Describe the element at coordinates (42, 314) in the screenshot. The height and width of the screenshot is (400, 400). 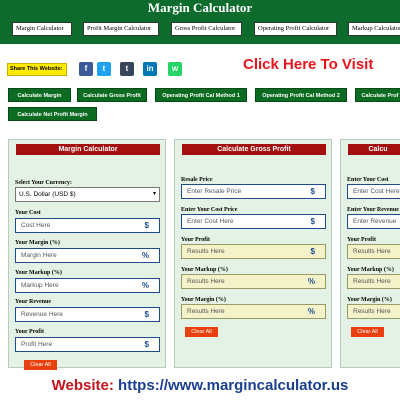
I see `revenue-placeholder: Revenue Here` at that location.